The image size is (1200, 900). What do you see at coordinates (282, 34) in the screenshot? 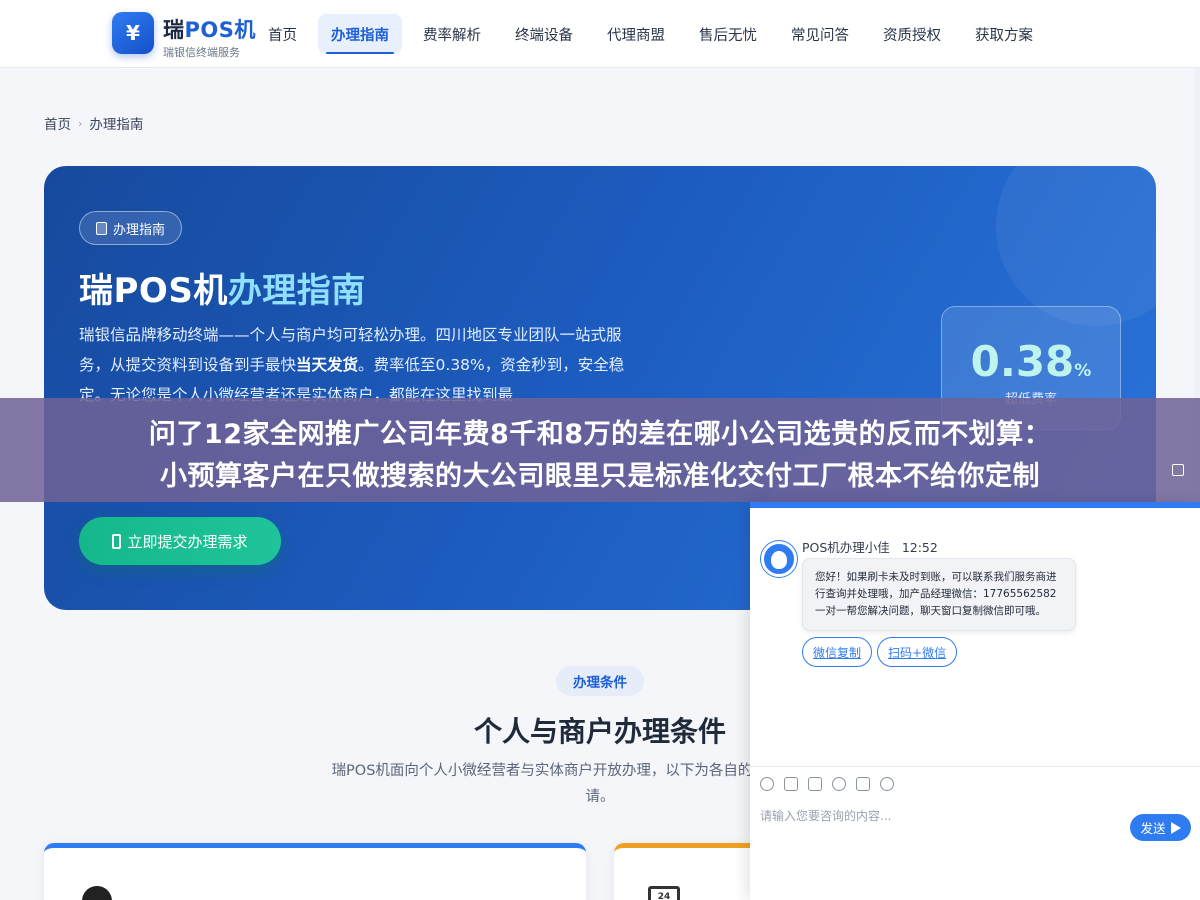
I see `nav-home: 首页` at bounding box center [282, 34].